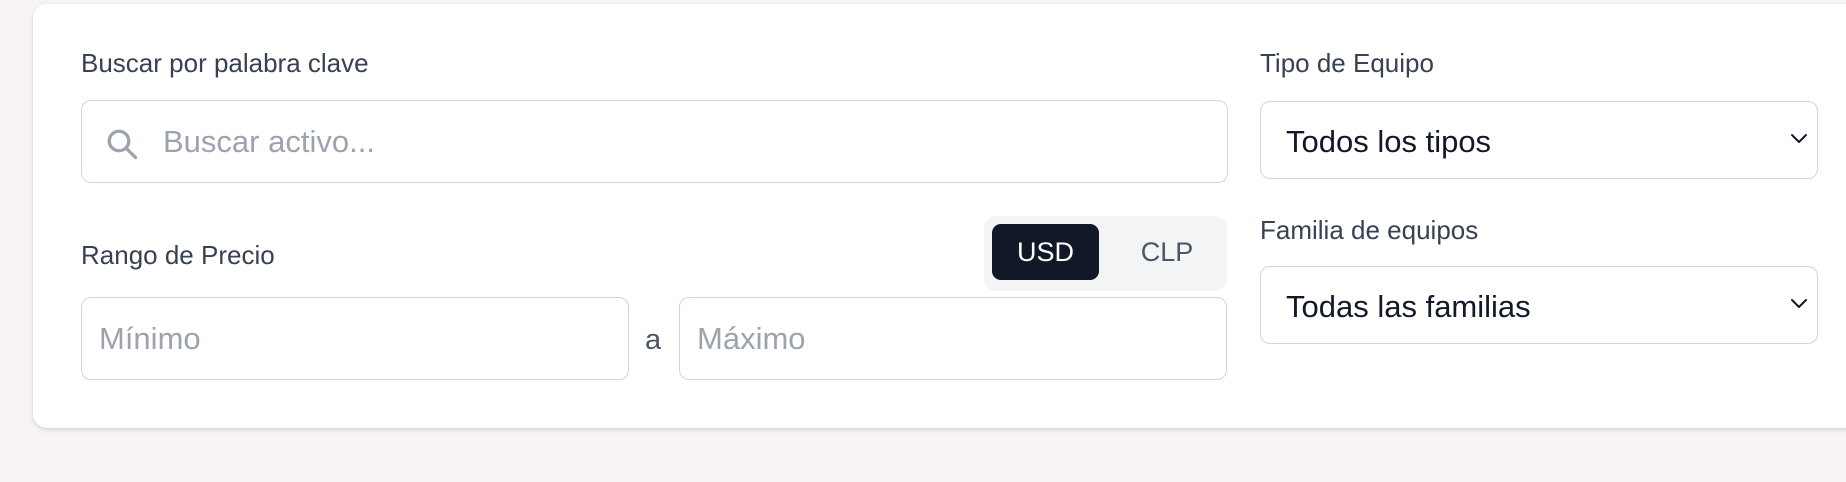 Image resolution: width=1846 pixels, height=482 pixels. Describe the element at coordinates (122, 144) in the screenshot. I see `search-icon` at that location.